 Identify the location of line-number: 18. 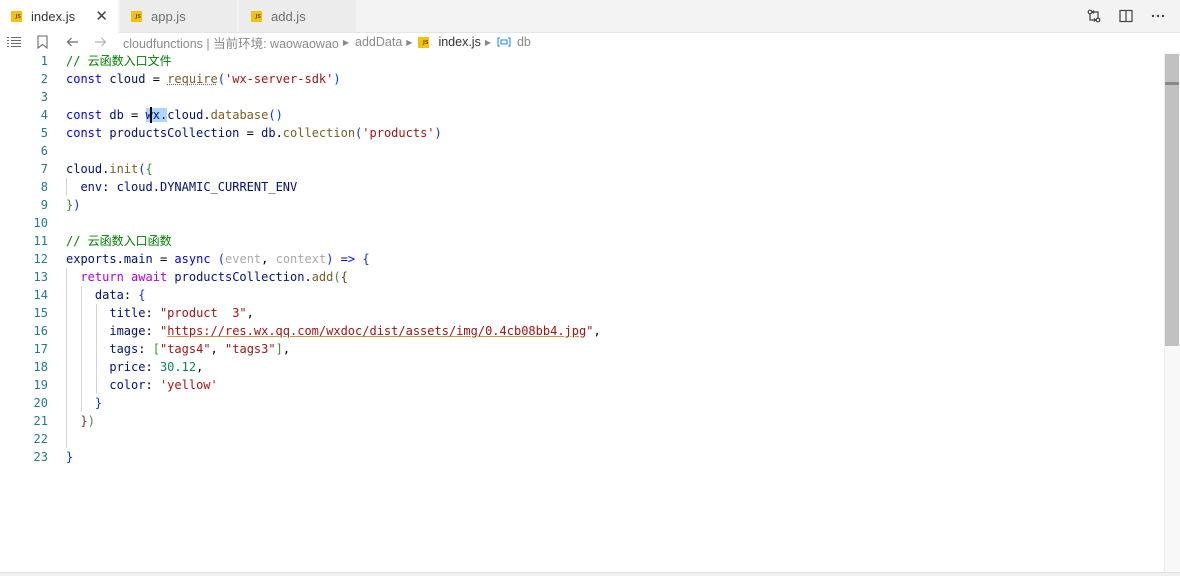
(24, 367).